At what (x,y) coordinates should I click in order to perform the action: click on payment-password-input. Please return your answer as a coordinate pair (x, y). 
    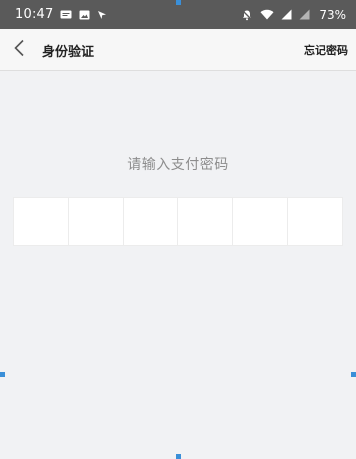
    Looking at the image, I should click on (178, 221).